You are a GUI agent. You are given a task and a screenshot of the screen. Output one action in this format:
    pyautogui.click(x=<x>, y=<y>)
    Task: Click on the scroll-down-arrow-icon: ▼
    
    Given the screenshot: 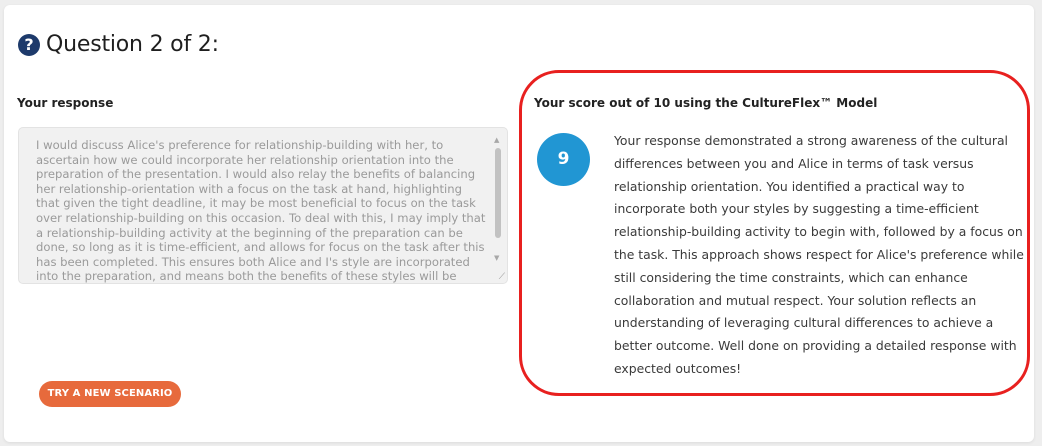 What is the action you would take?
    pyautogui.click(x=496, y=258)
    